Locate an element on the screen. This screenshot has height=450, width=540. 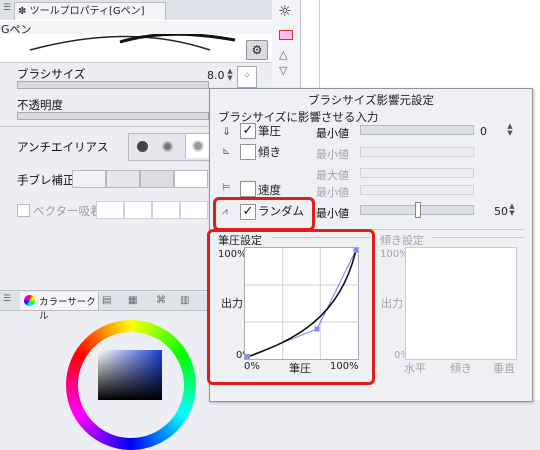
brush-tip-settings-button: ⚙ is located at coordinates (257, 50).